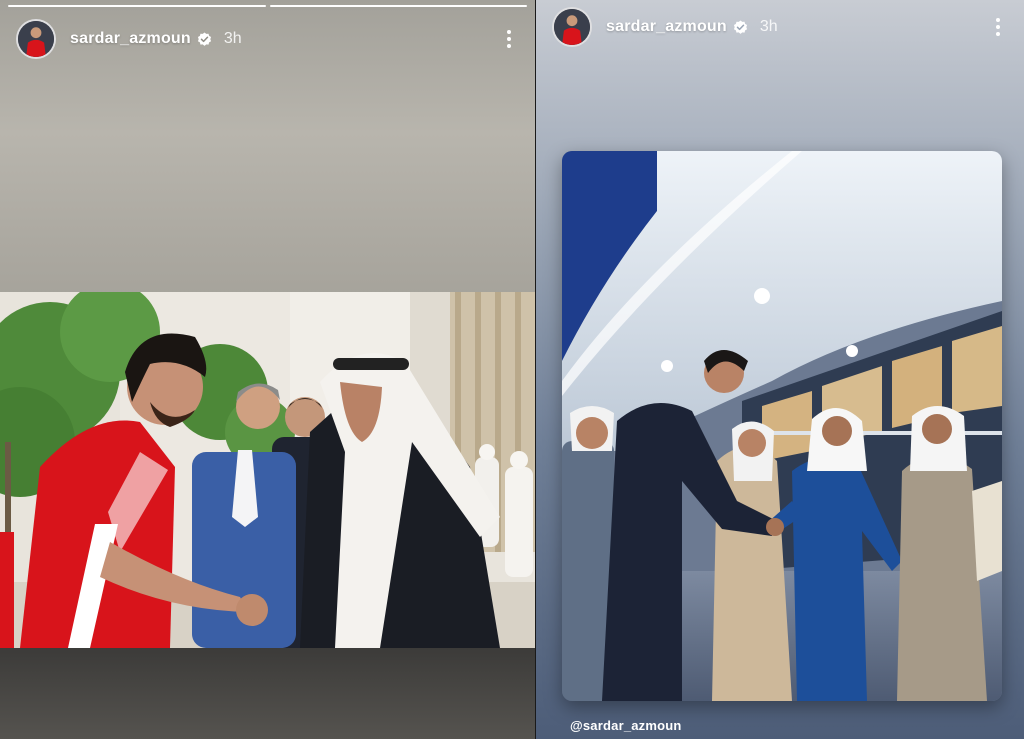 The width and height of the screenshot is (1024, 739). I want to click on story-progress-bar, so click(267, 6).